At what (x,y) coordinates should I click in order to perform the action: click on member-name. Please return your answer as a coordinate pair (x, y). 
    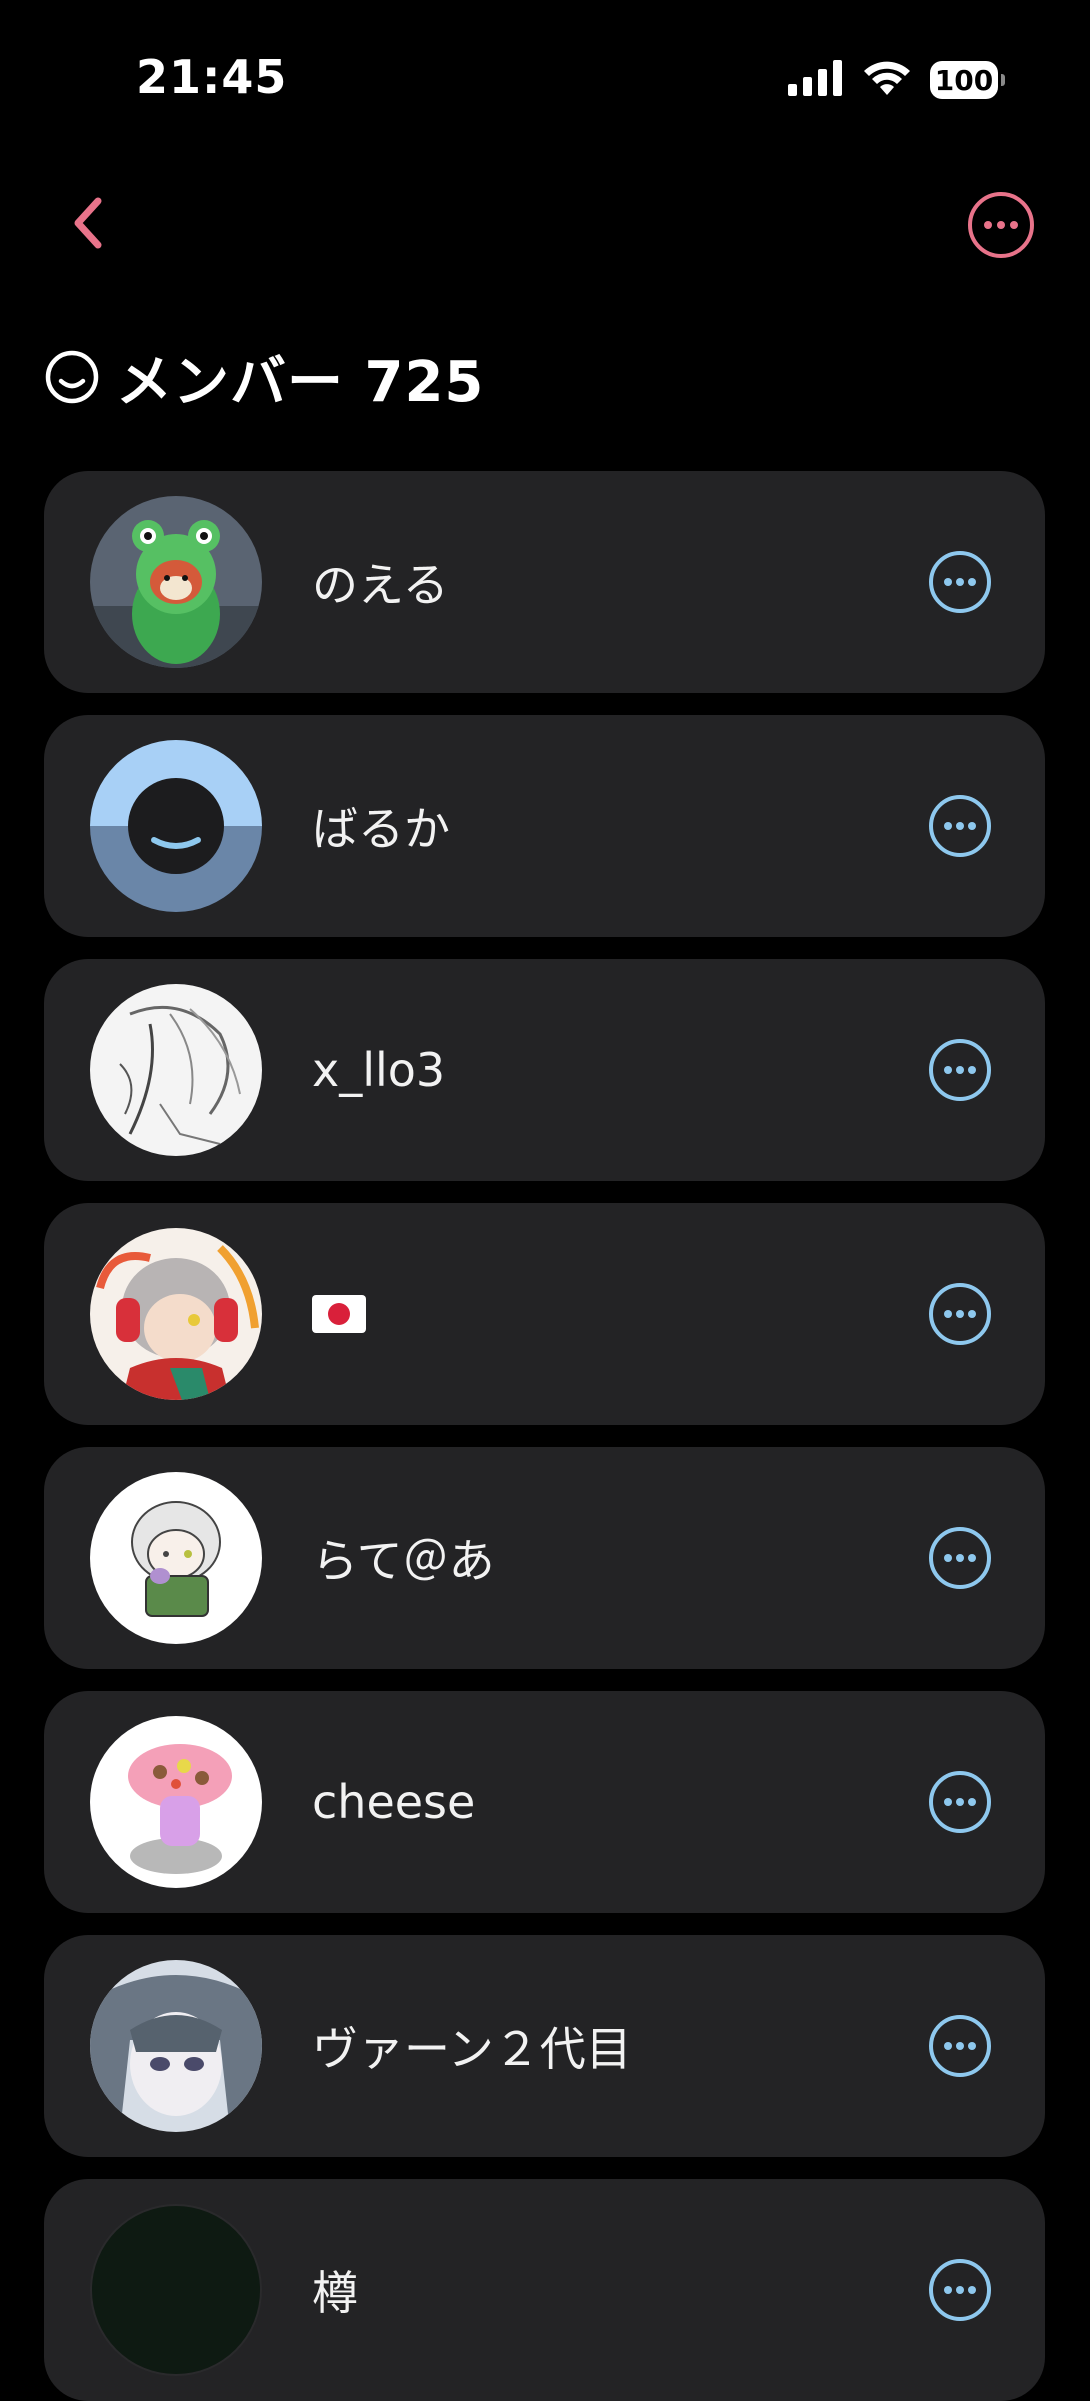
    Looking at the image, I should click on (339, 1314).